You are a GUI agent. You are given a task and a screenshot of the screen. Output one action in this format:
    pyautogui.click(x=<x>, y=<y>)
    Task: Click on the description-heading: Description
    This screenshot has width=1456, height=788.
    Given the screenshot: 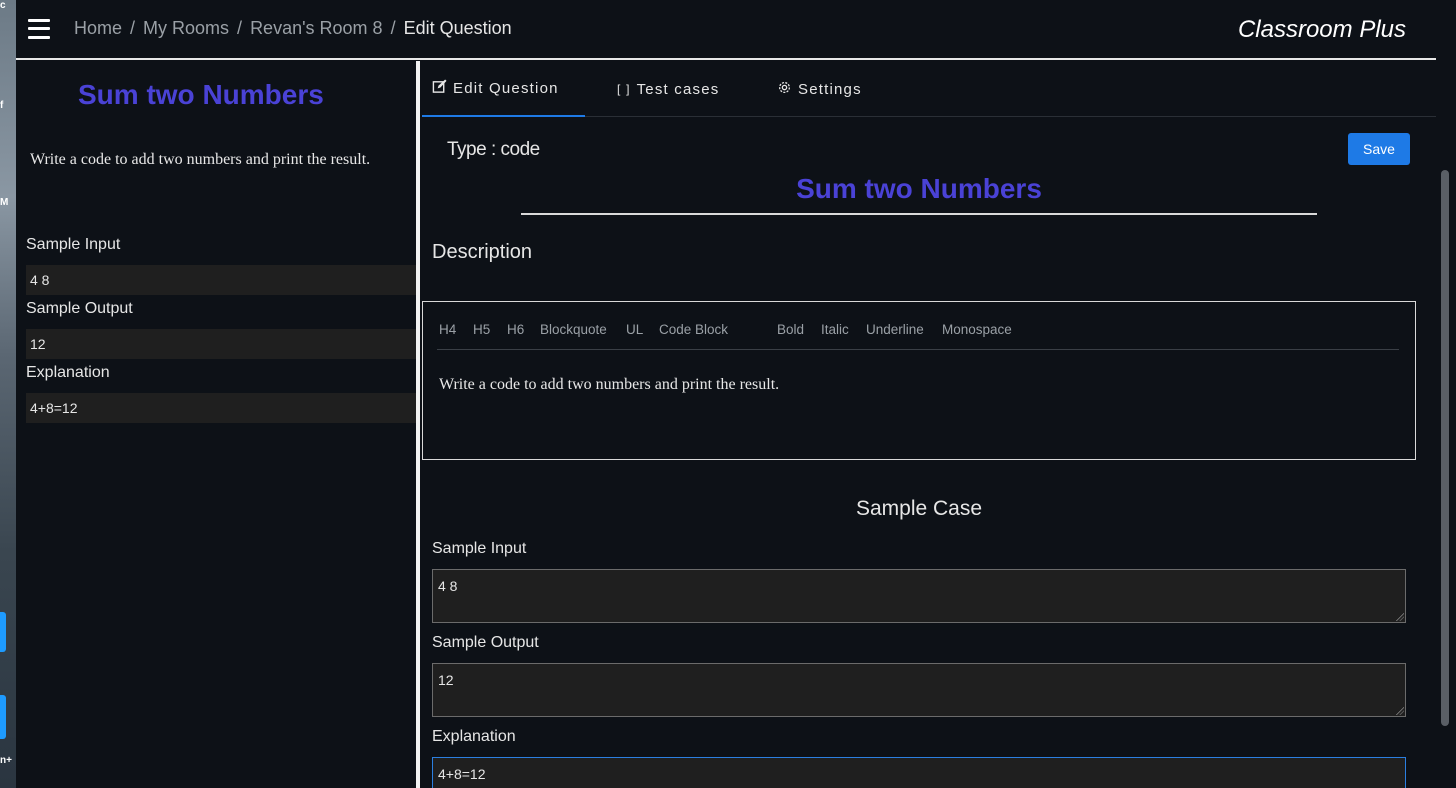 What is the action you would take?
    pyautogui.click(x=482, y=252)
    